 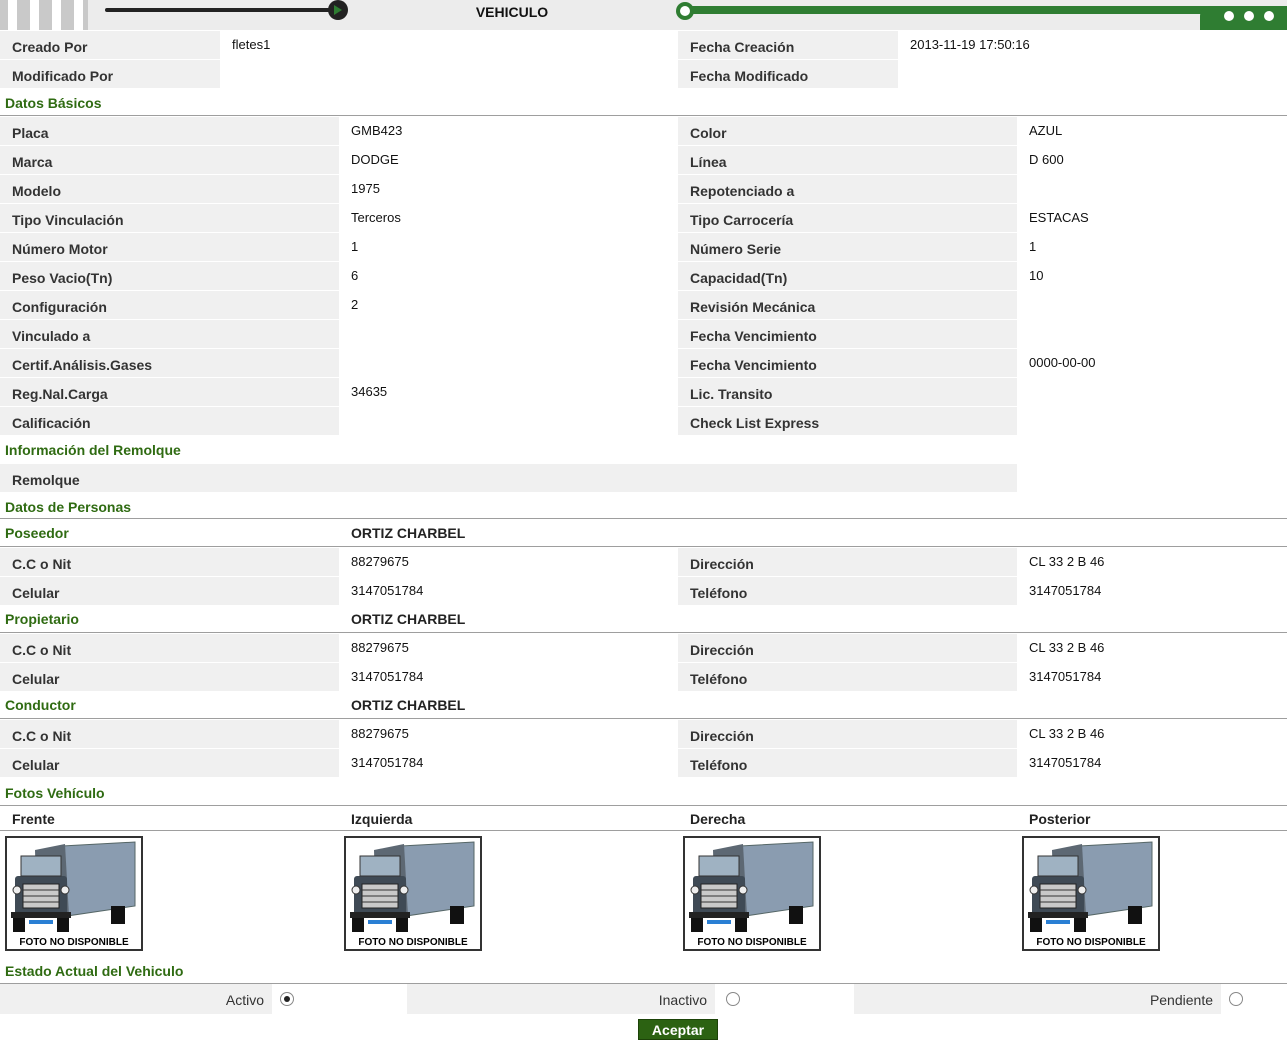 I want to click on page-title: VEHICULO, so click(x=512, y=12).